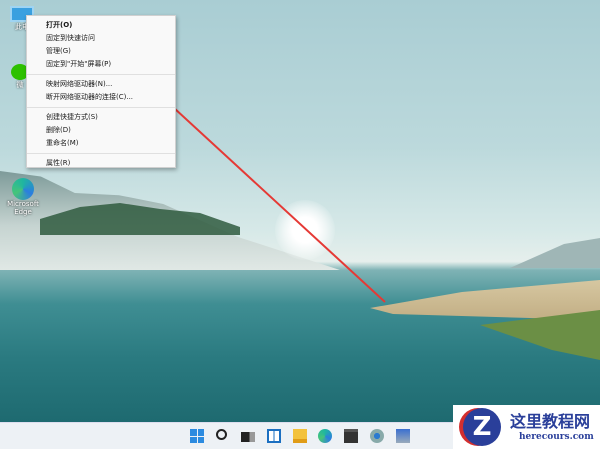 This screenshot has width=600, height=449. I want to click on watermark: Z 这里教程网 herecours.com, so click(526, 427).